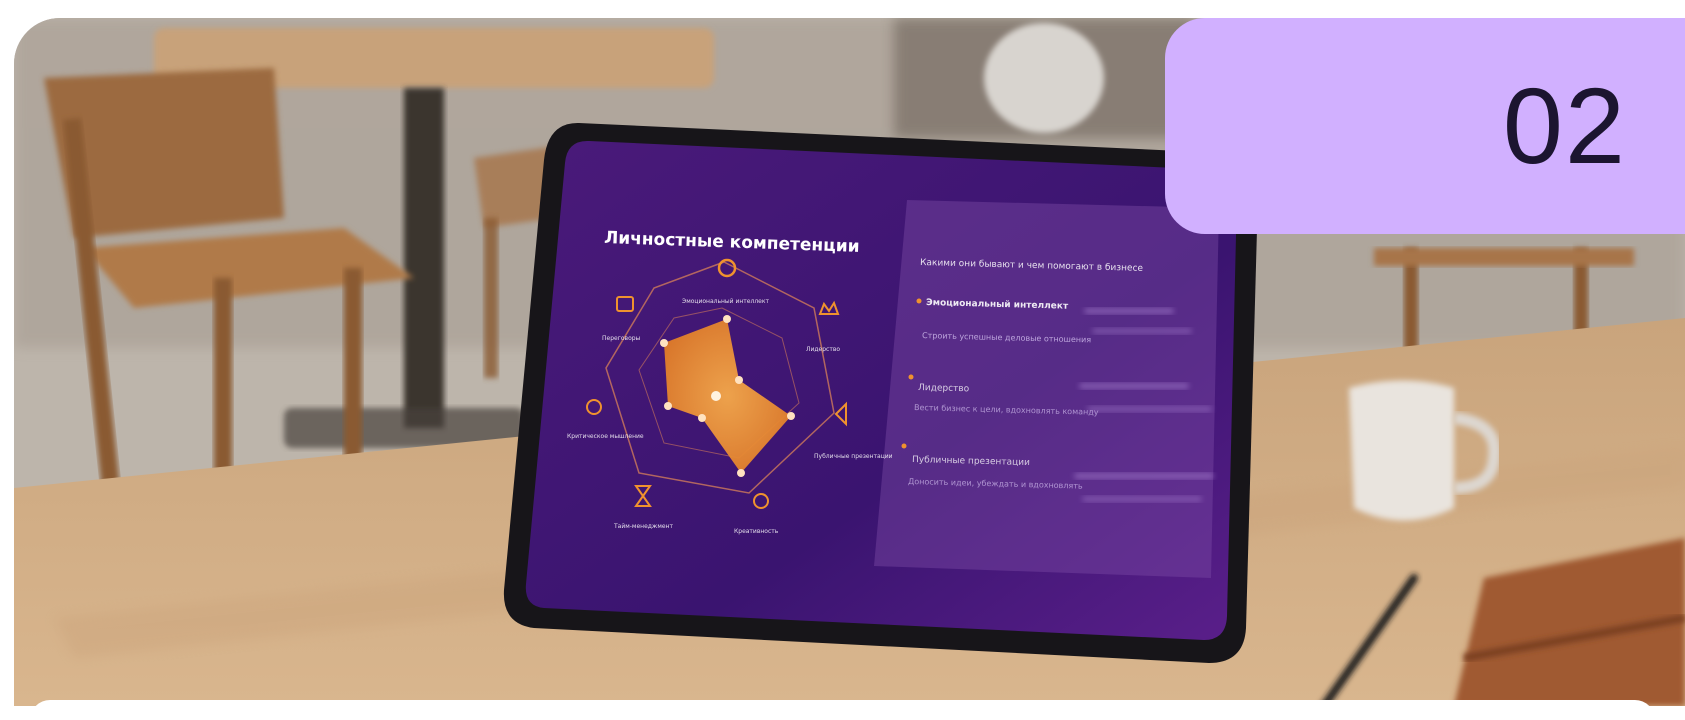 The height and width of the screenshot is (720, 1685). What do you see at coordinates (725, 301) in the screenshot?
I see `radar-label-top: Эмоциональный интеллект` at bounding box center [725, 301].